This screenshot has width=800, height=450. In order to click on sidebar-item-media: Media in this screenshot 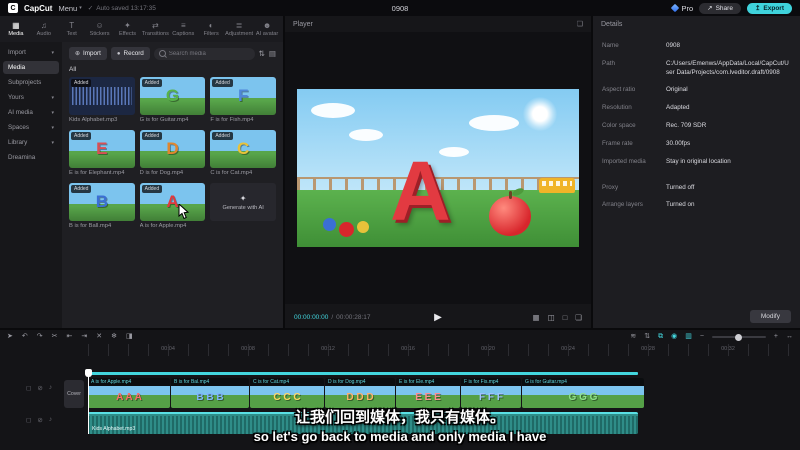, I will do `click(31, 67)`.